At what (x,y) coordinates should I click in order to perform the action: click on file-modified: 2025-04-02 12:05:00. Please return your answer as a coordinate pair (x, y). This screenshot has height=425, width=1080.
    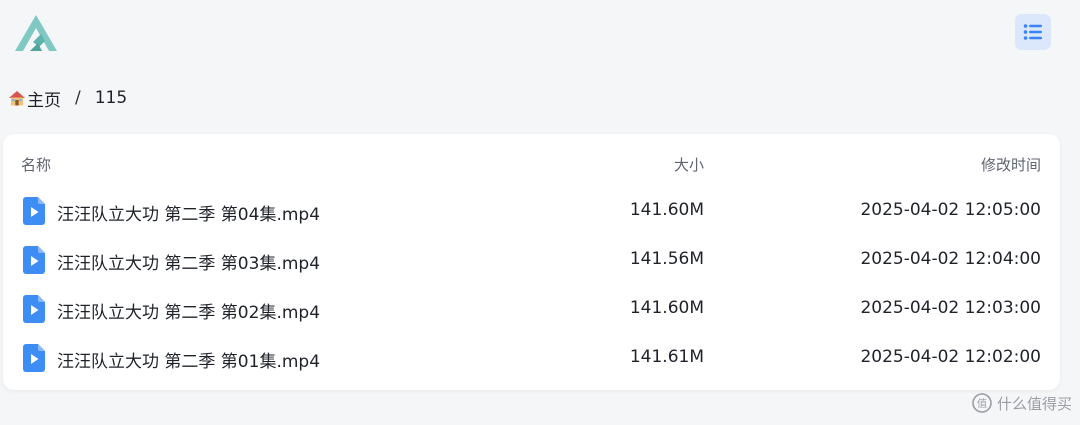
    Looking at the image, I should click on (950, 210).